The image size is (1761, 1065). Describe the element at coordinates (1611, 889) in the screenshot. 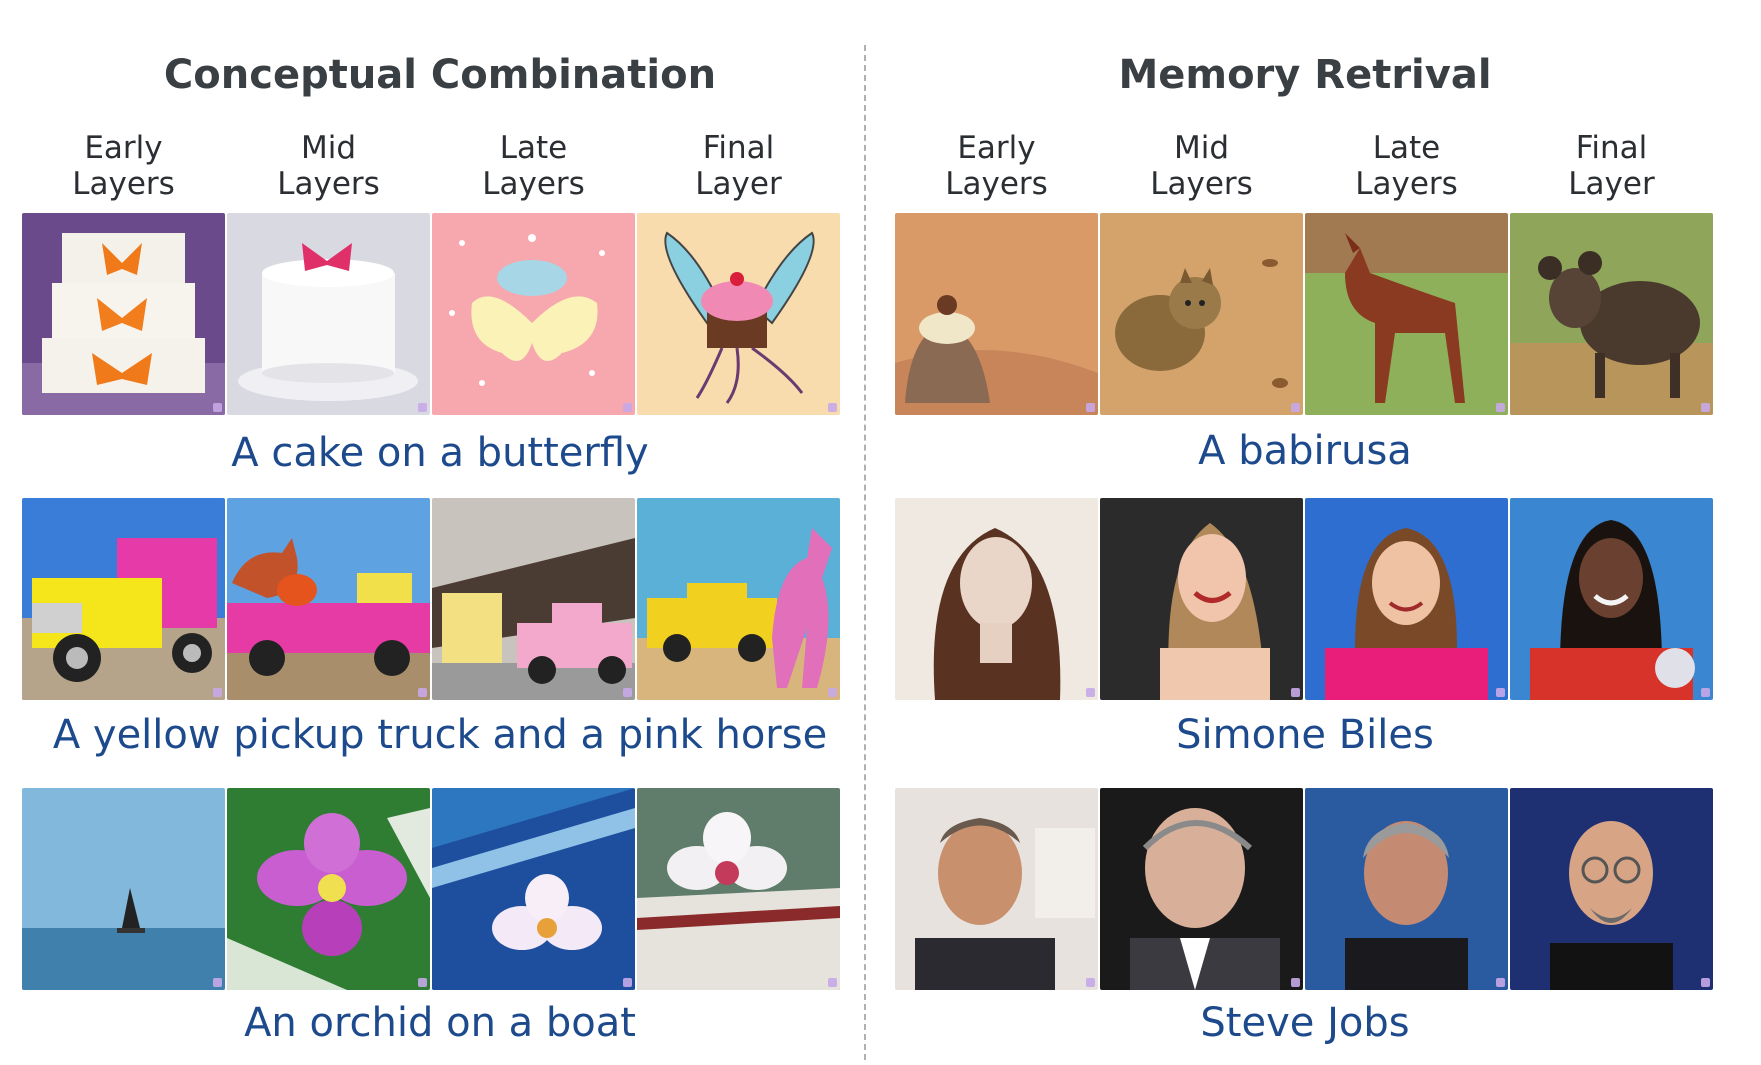

I see `image-jobs-final` at that location.